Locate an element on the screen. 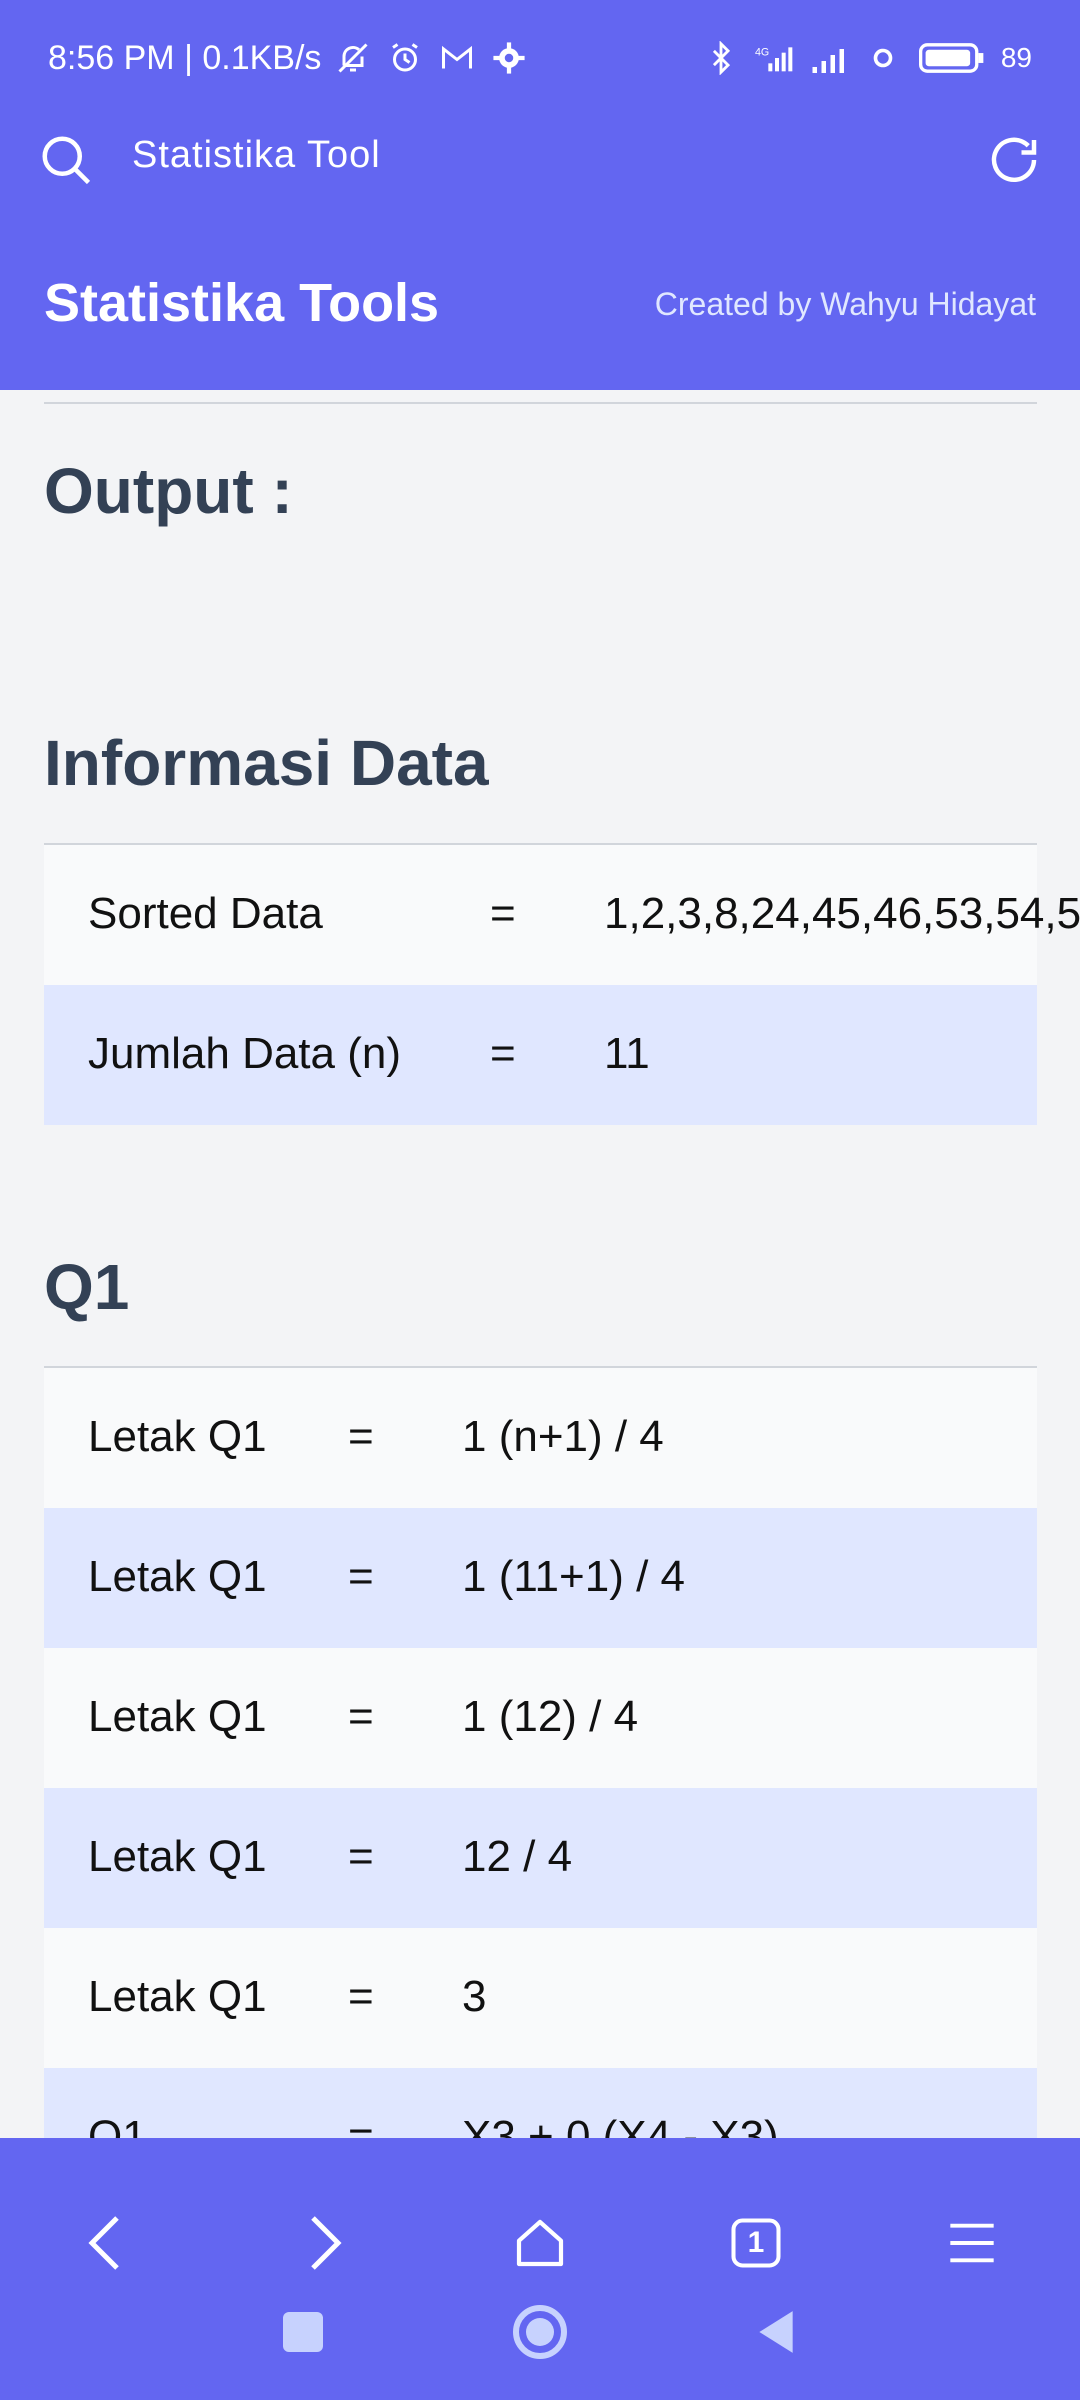 The image size is (1080, 2400). status-time: 8:56 PM | 0.1KB/s is located at coordinates (185, 57).